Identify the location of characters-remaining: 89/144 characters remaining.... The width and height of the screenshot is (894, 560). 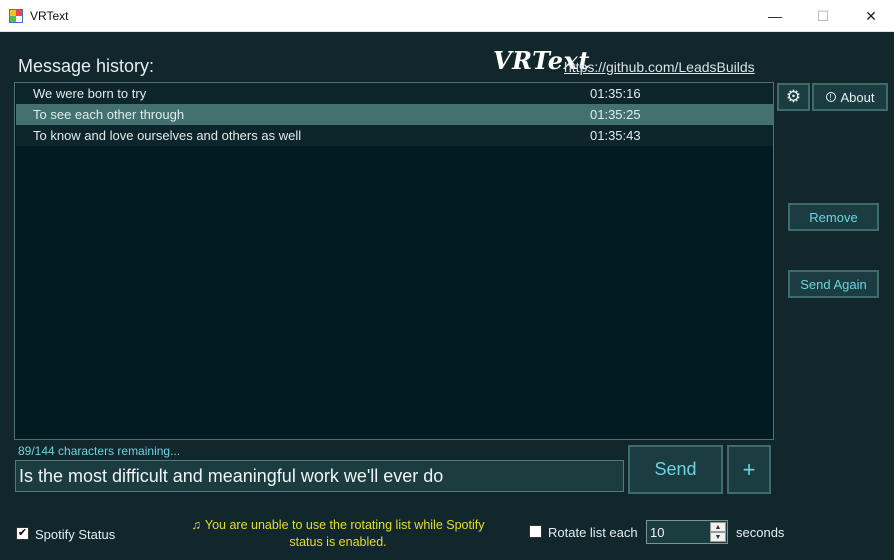
(99, 451).